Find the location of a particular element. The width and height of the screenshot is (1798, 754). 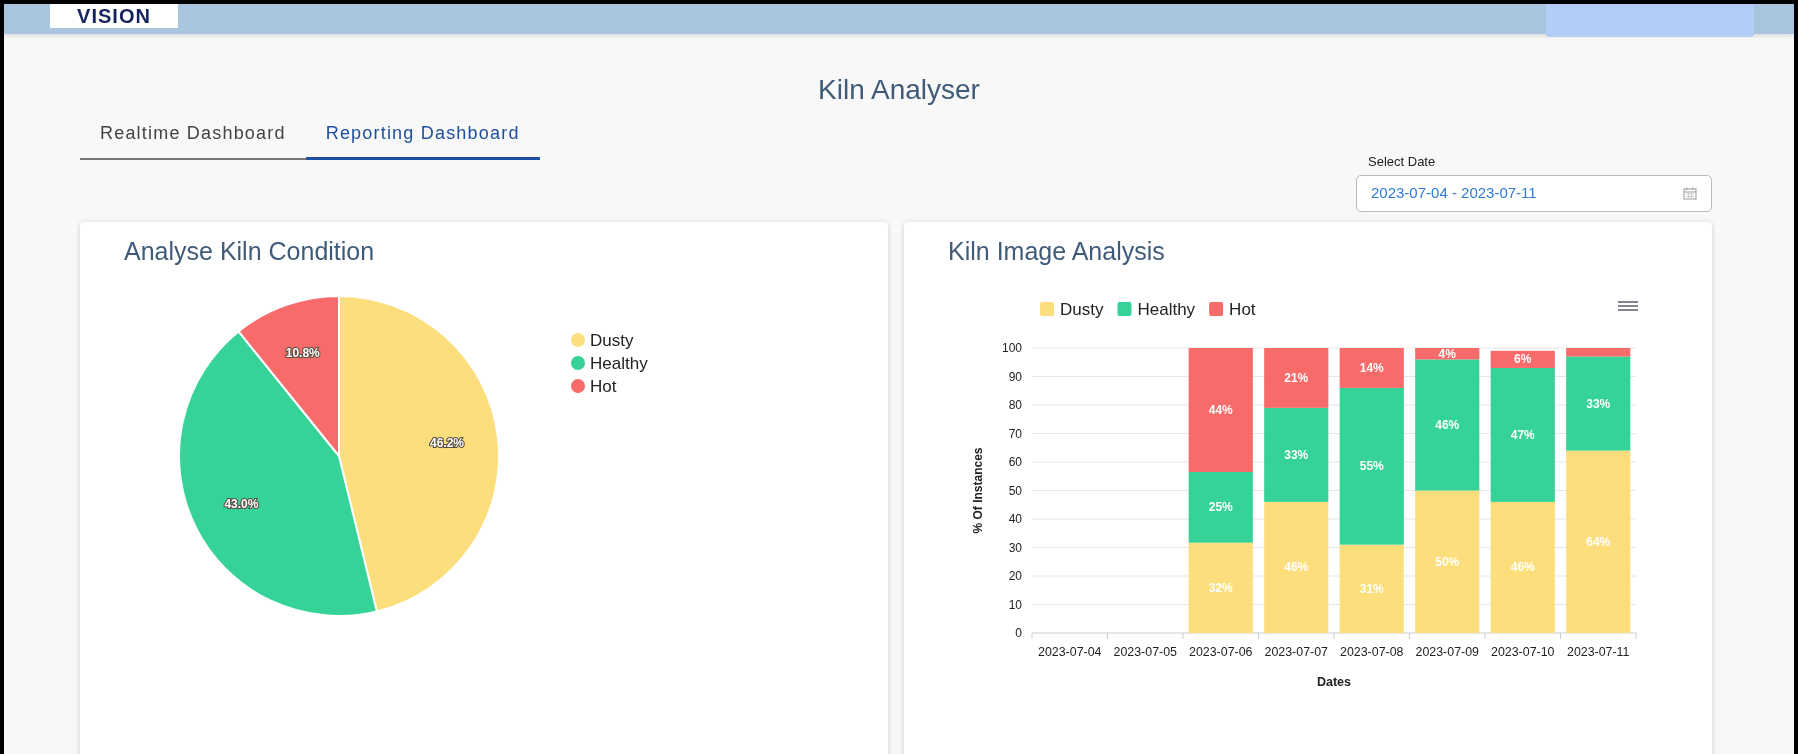

axis-tick-label: 10 is located at coordinates (1015, 604).